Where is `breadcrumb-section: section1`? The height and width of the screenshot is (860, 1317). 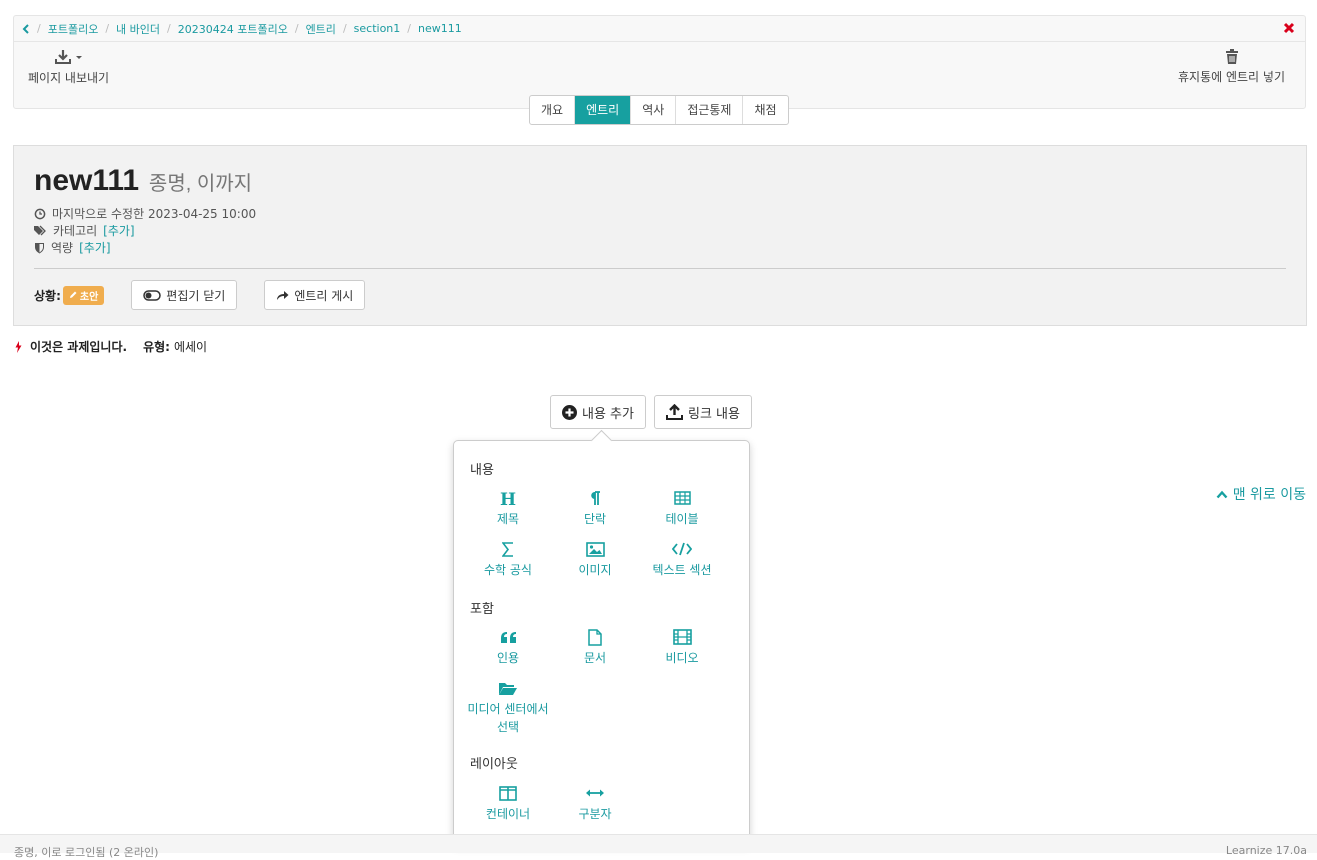
breadcrumb-section: section1 is located at coordinates (377, 28).